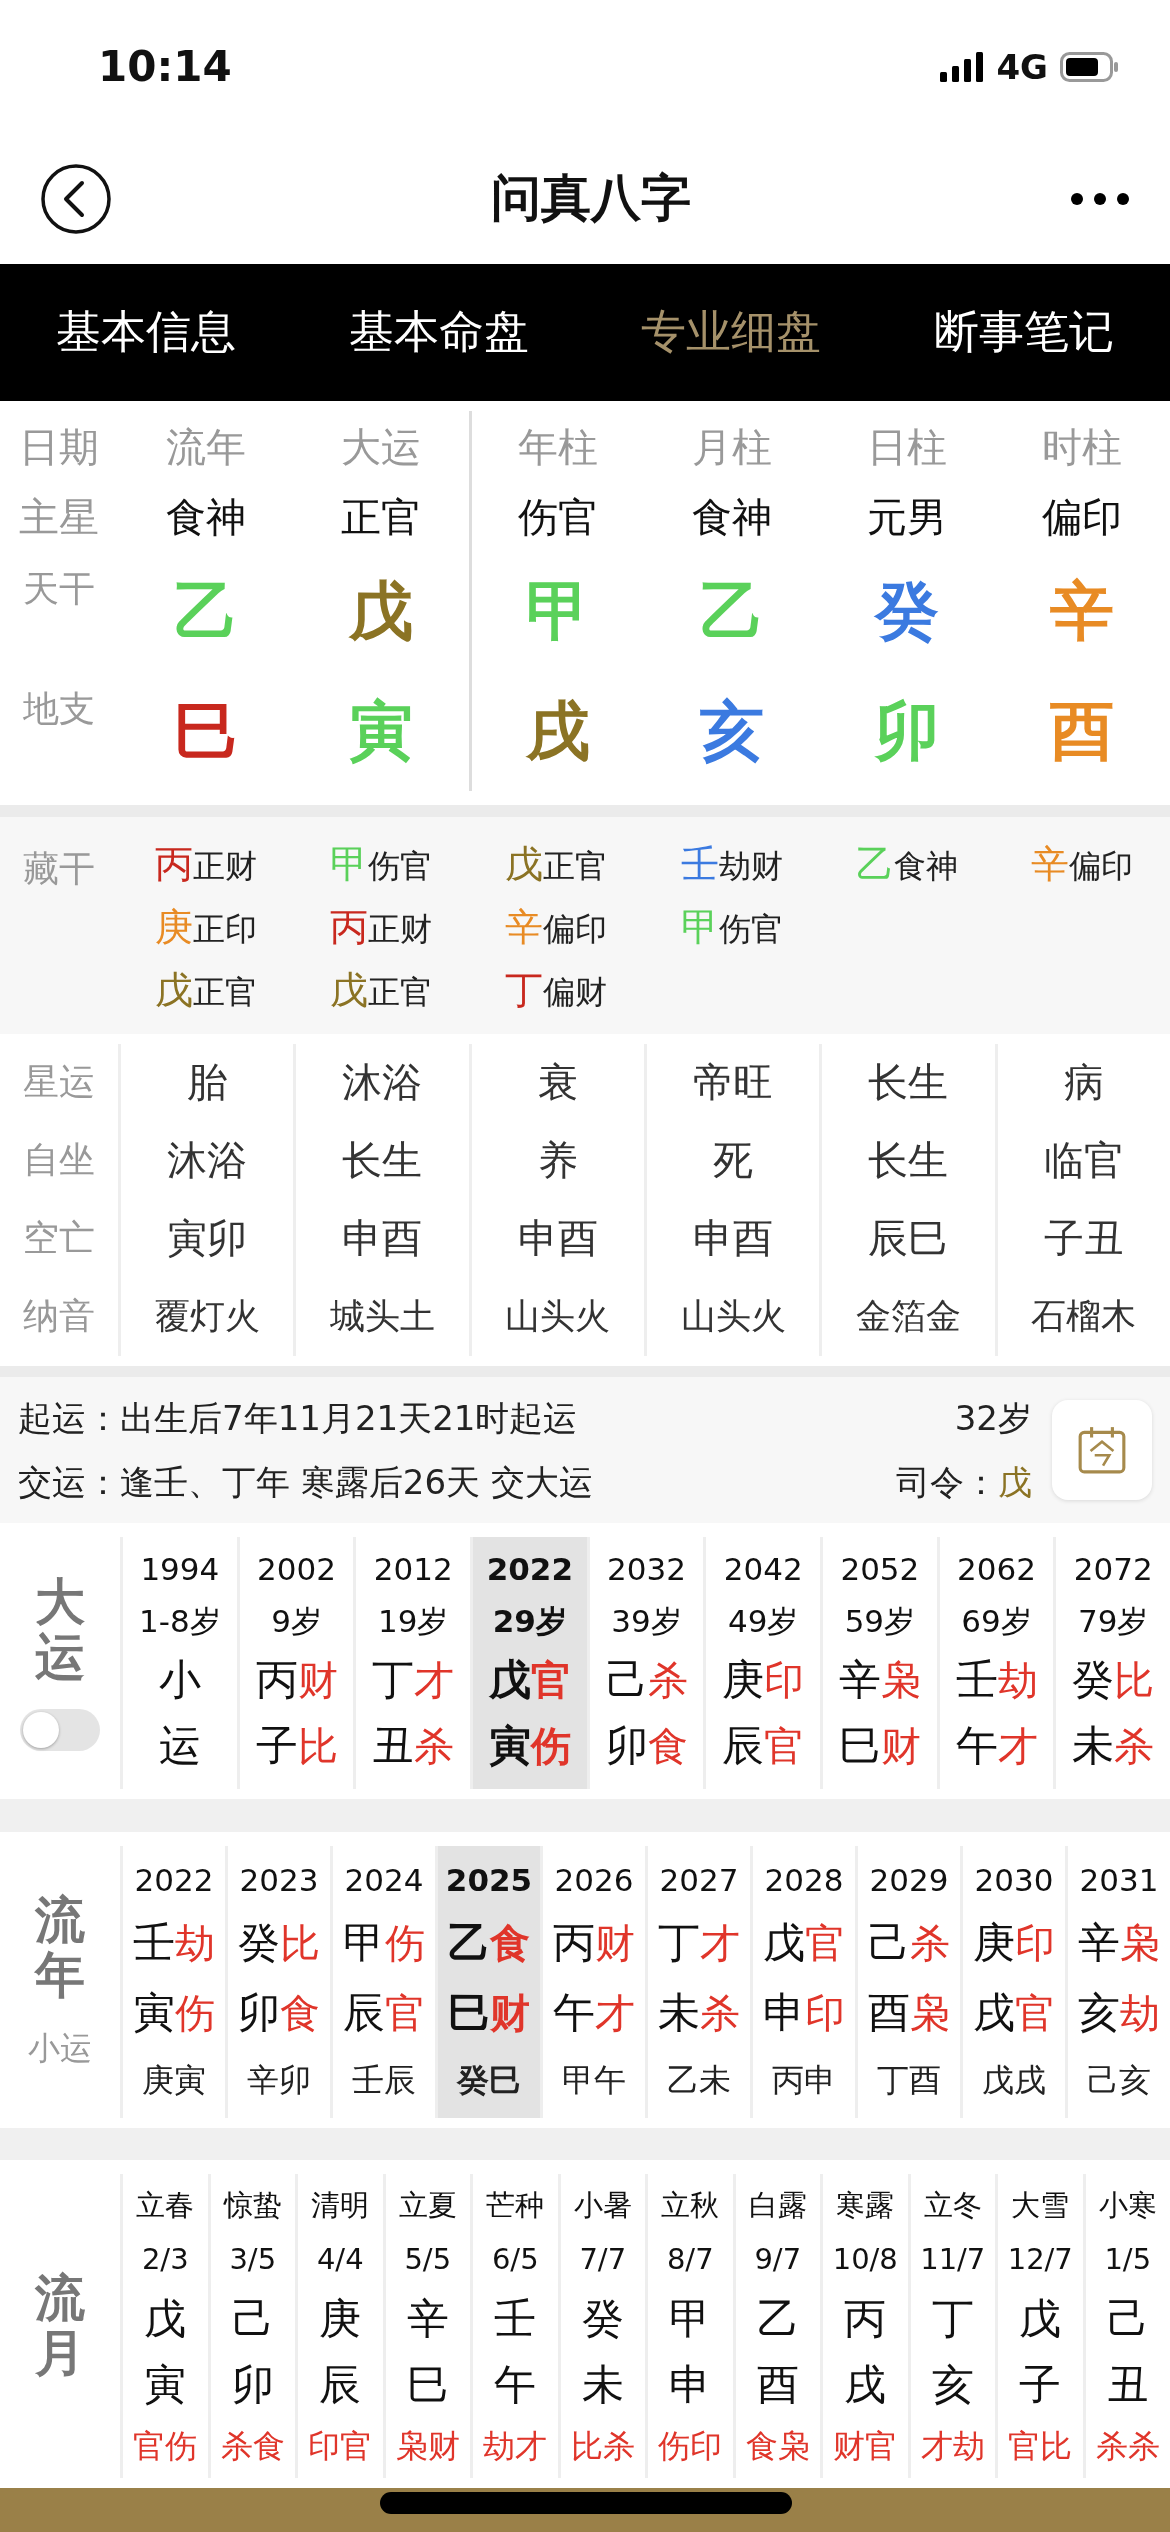 The image size is (1170, 2532). Describe the element at coordinates (778, 2259) in the screenshot. I see `date-label: 9/7` at that location.